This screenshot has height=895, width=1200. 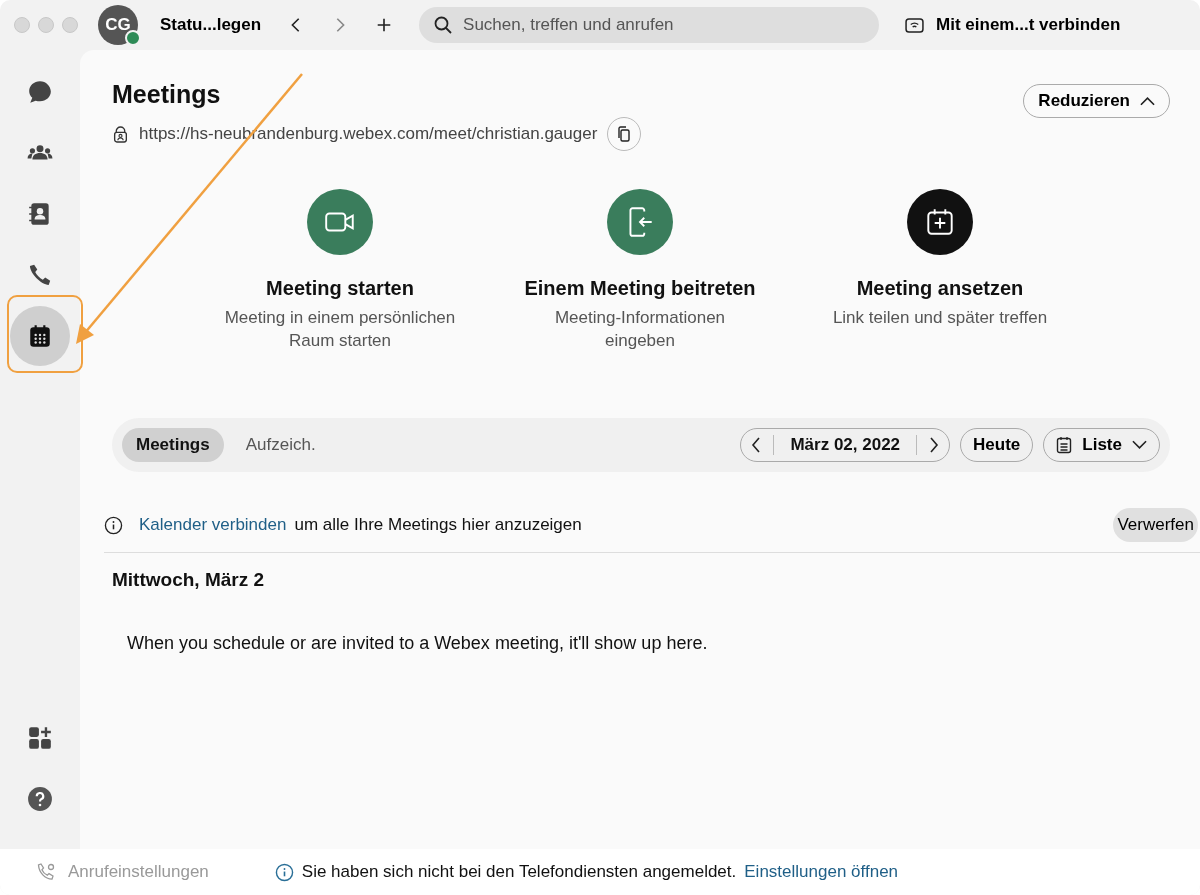 I want to click on calendar-nav-item, so click(x=40, y=336).